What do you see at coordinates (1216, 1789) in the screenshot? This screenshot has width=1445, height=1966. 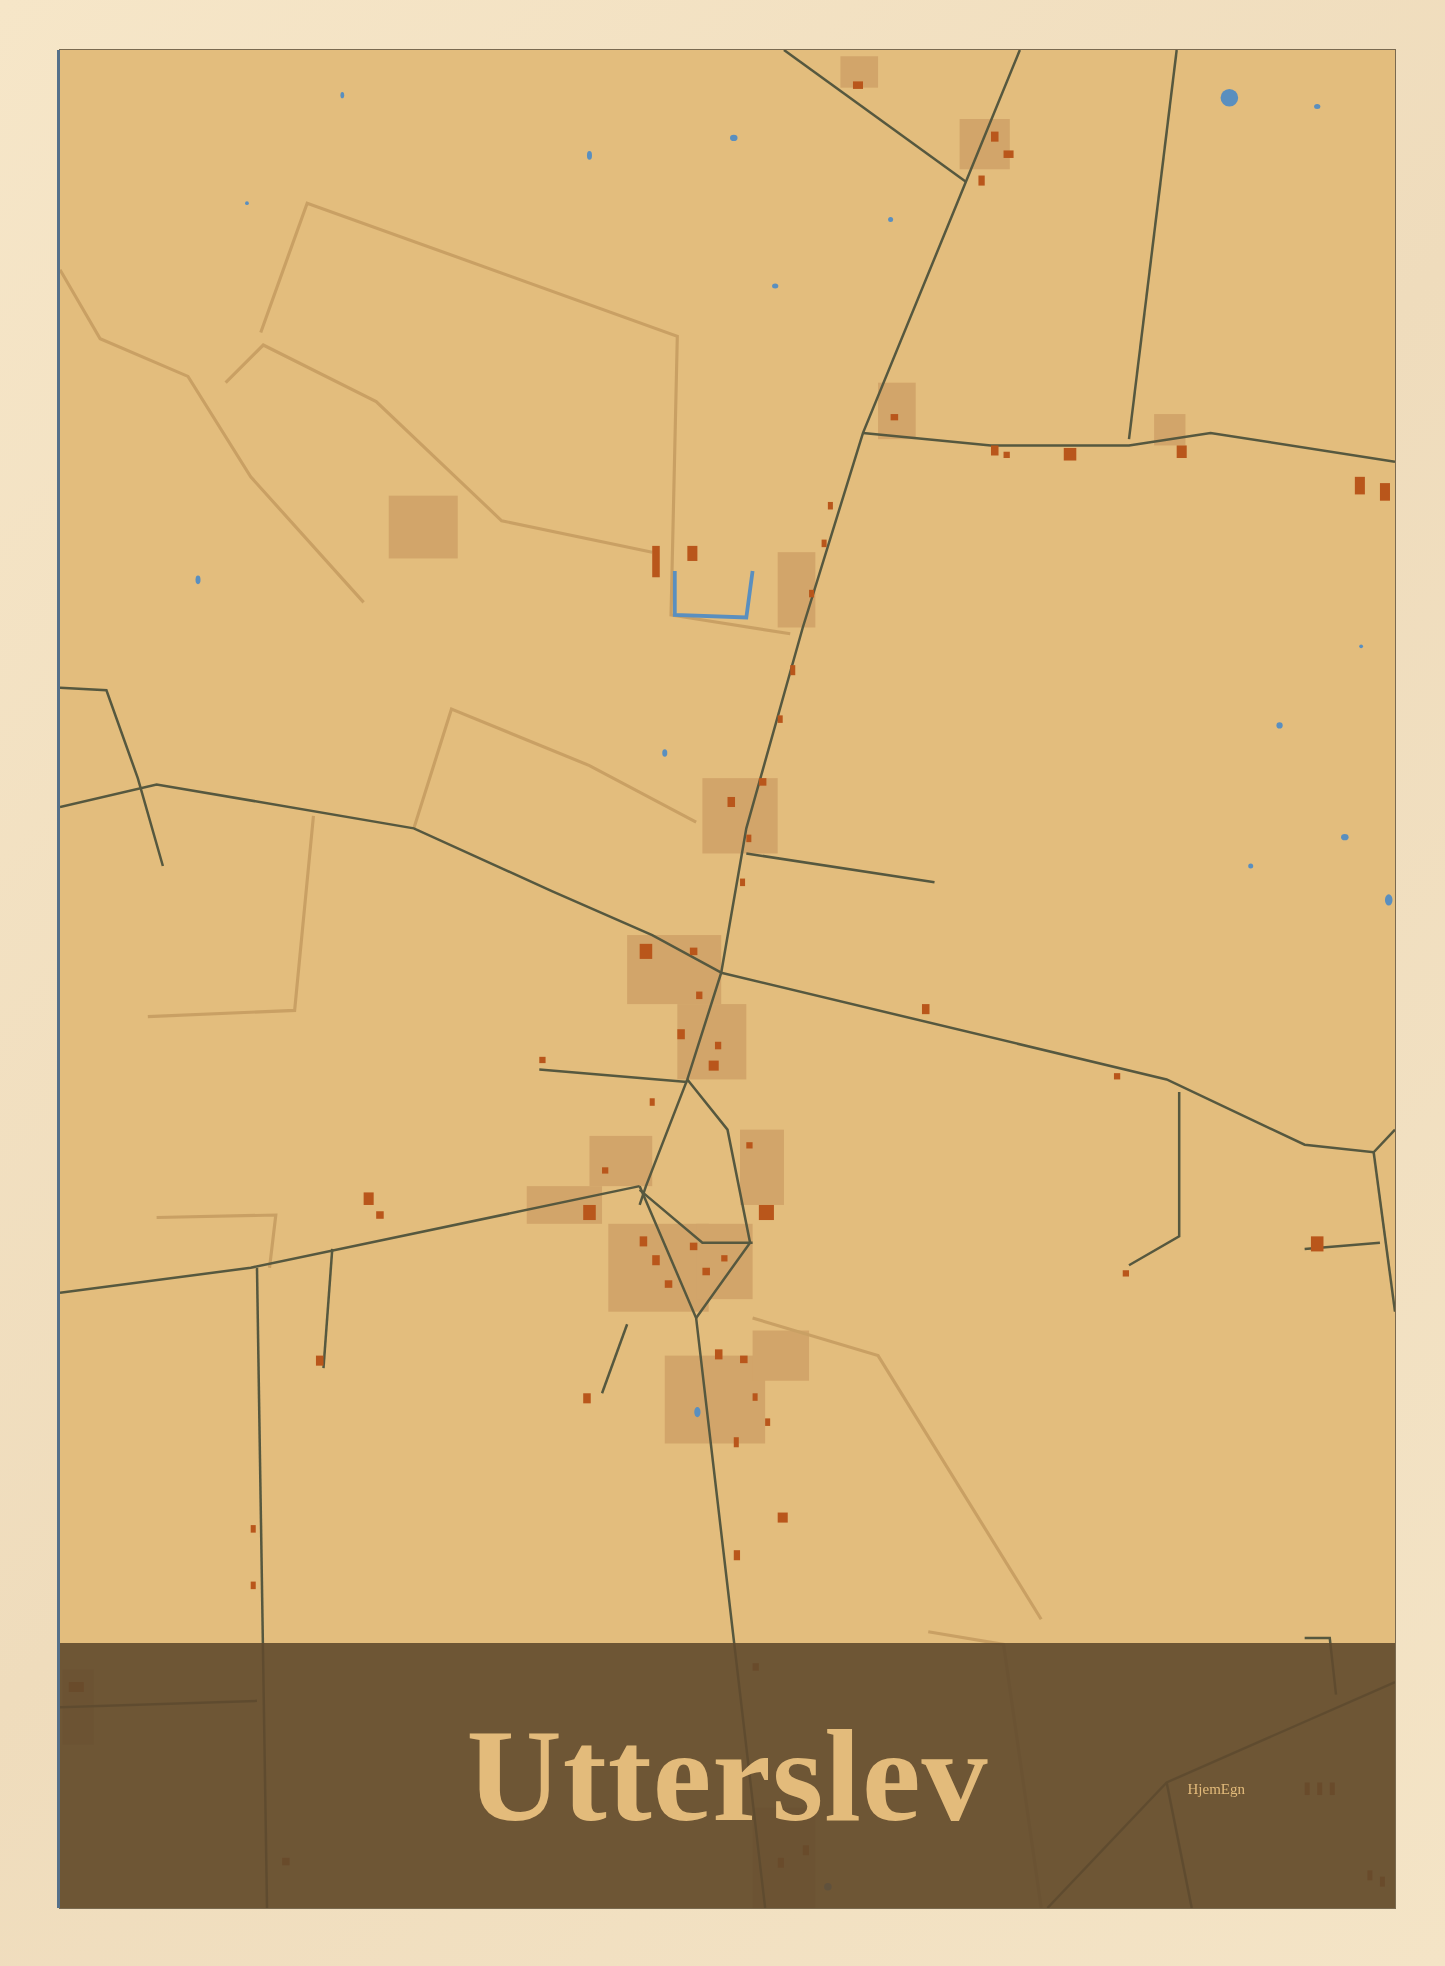 I see `brand-logo: HjemEgn` at bounding box center [1216, 1789].